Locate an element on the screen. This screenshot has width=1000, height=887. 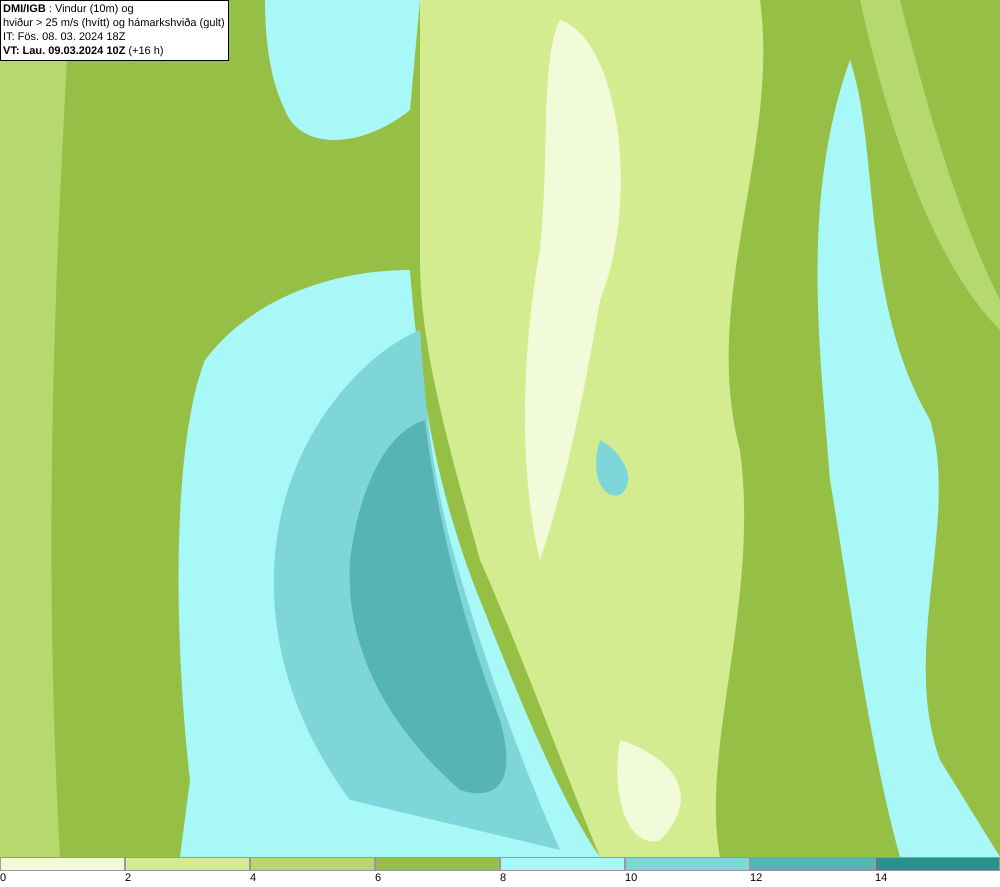
legend-label: 10 is located at coordinates (631, 878).